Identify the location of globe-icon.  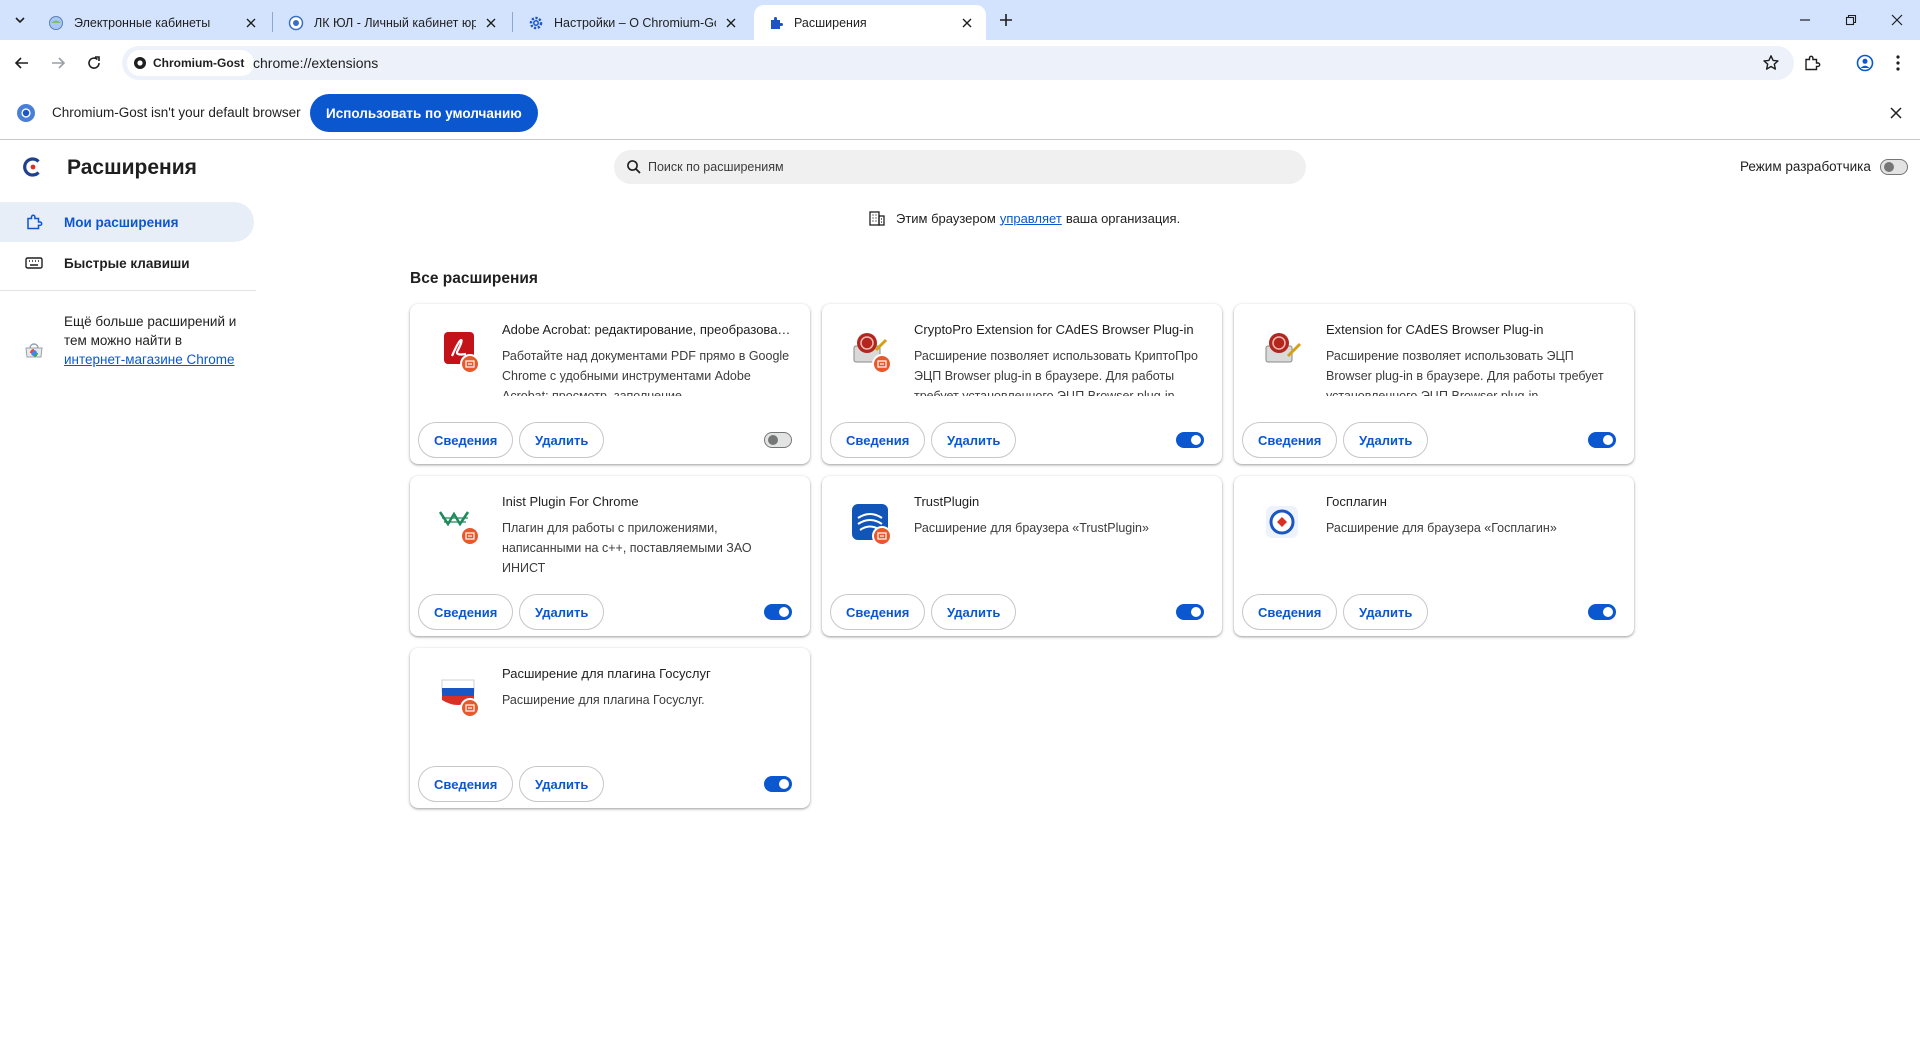
(56, 23).